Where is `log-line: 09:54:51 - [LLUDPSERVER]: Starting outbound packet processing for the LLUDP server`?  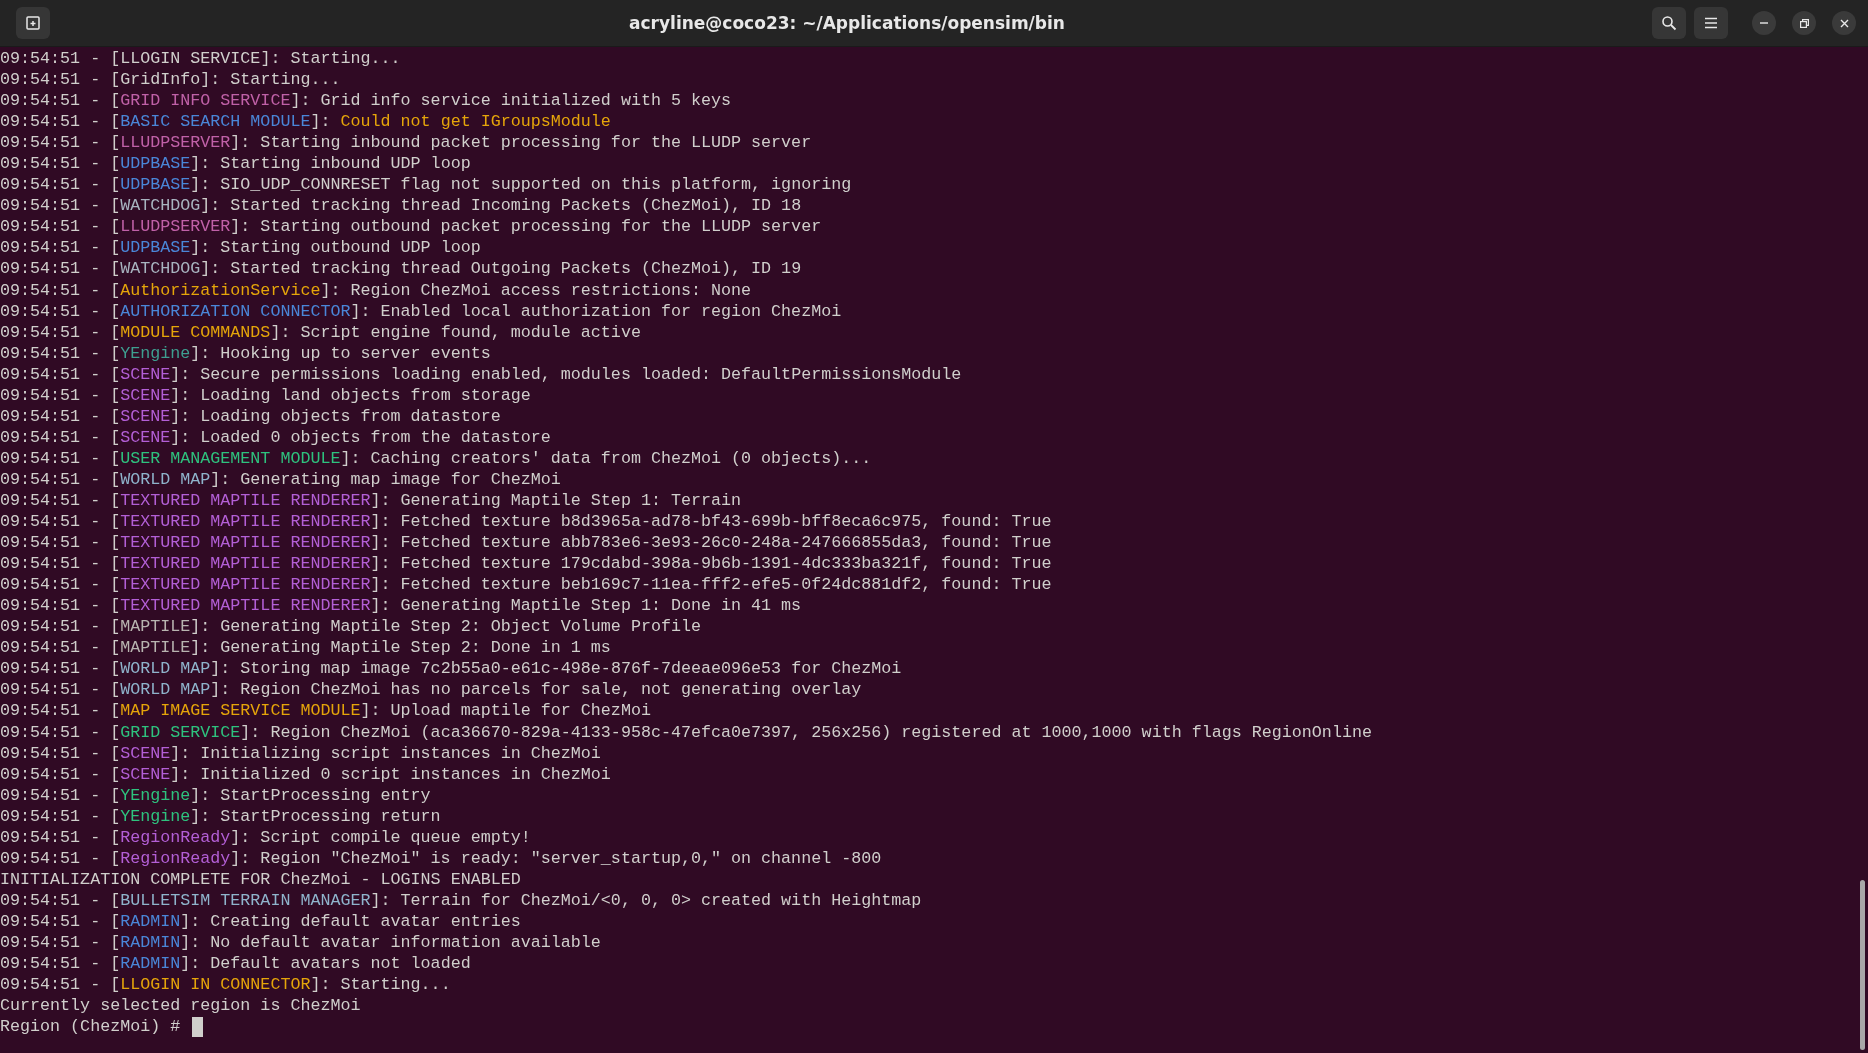 log-line: 09:54:51 - [LLUDPSERVER]: Starting outbound packet processing for the LLUDP server is located at coordinates (411, 227).